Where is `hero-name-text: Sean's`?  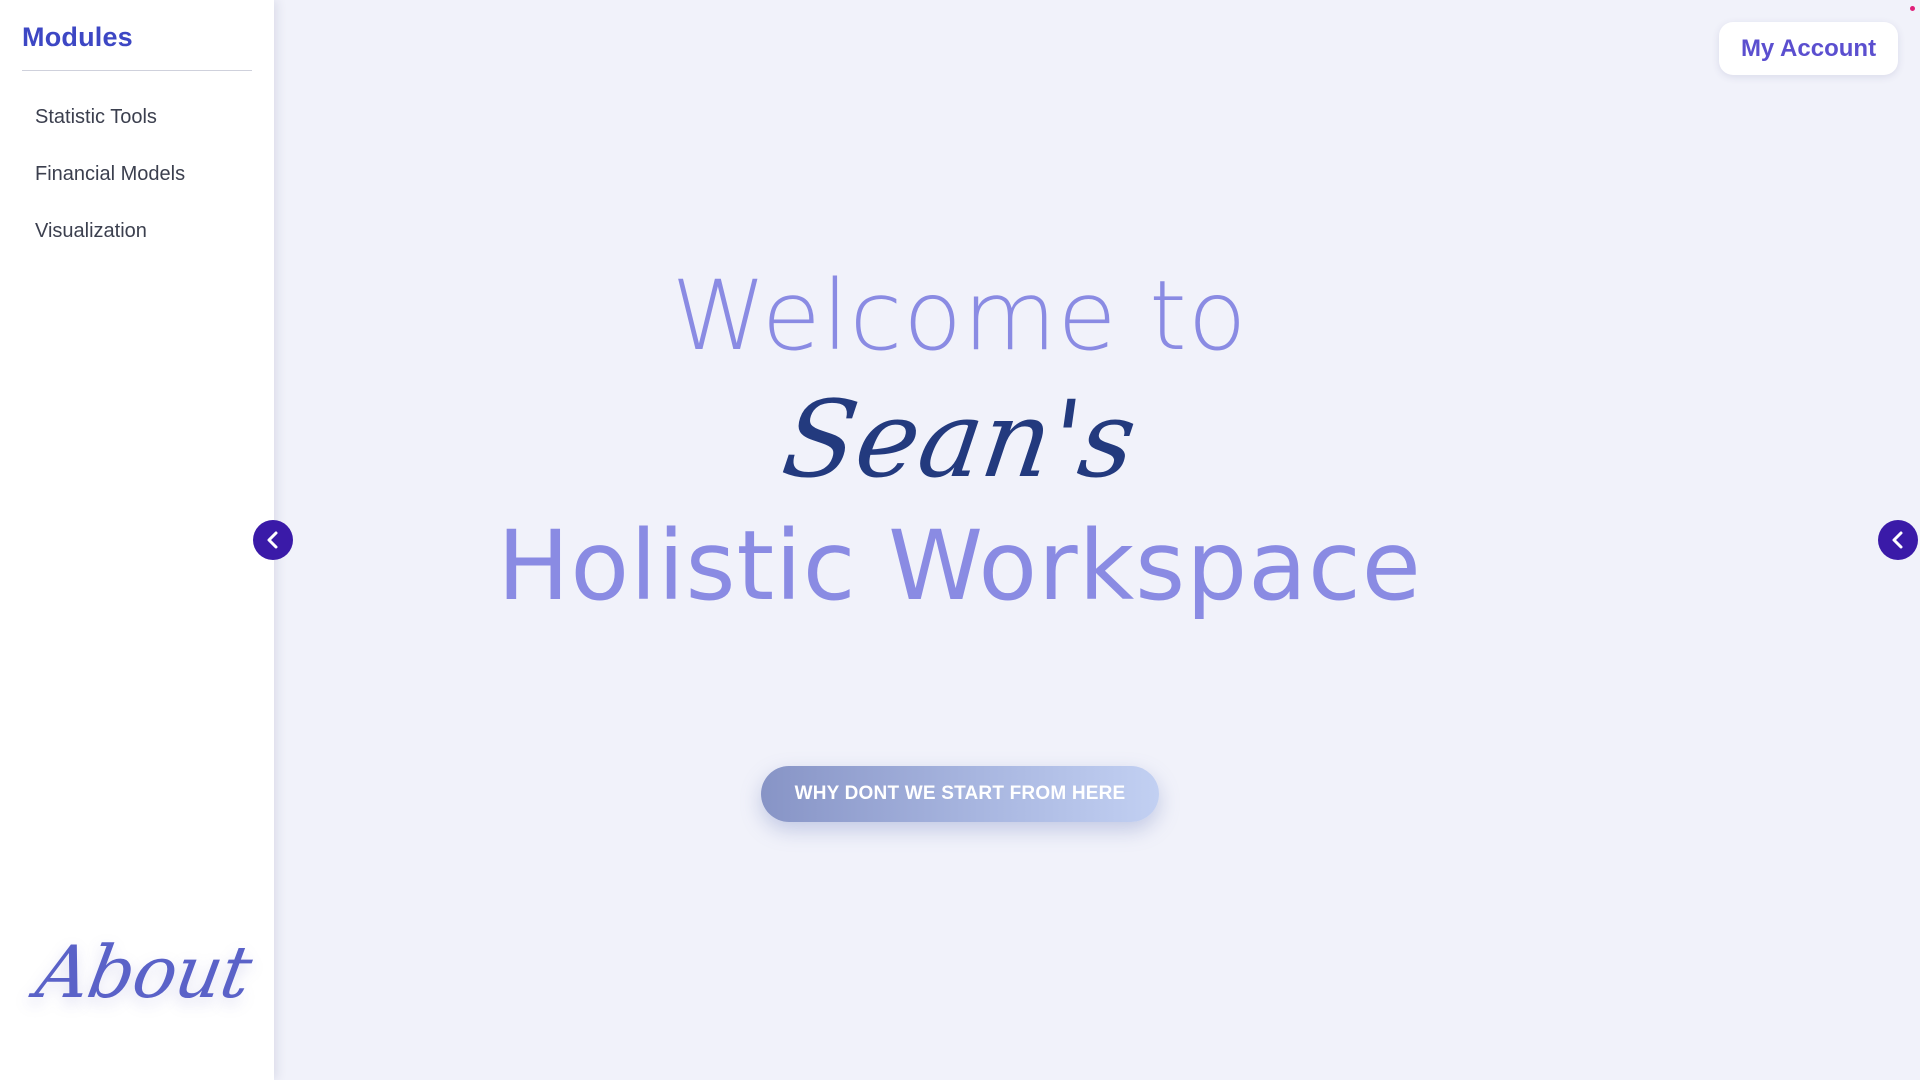
hero-name-text: Sean's is located at coordinates (959, 439).